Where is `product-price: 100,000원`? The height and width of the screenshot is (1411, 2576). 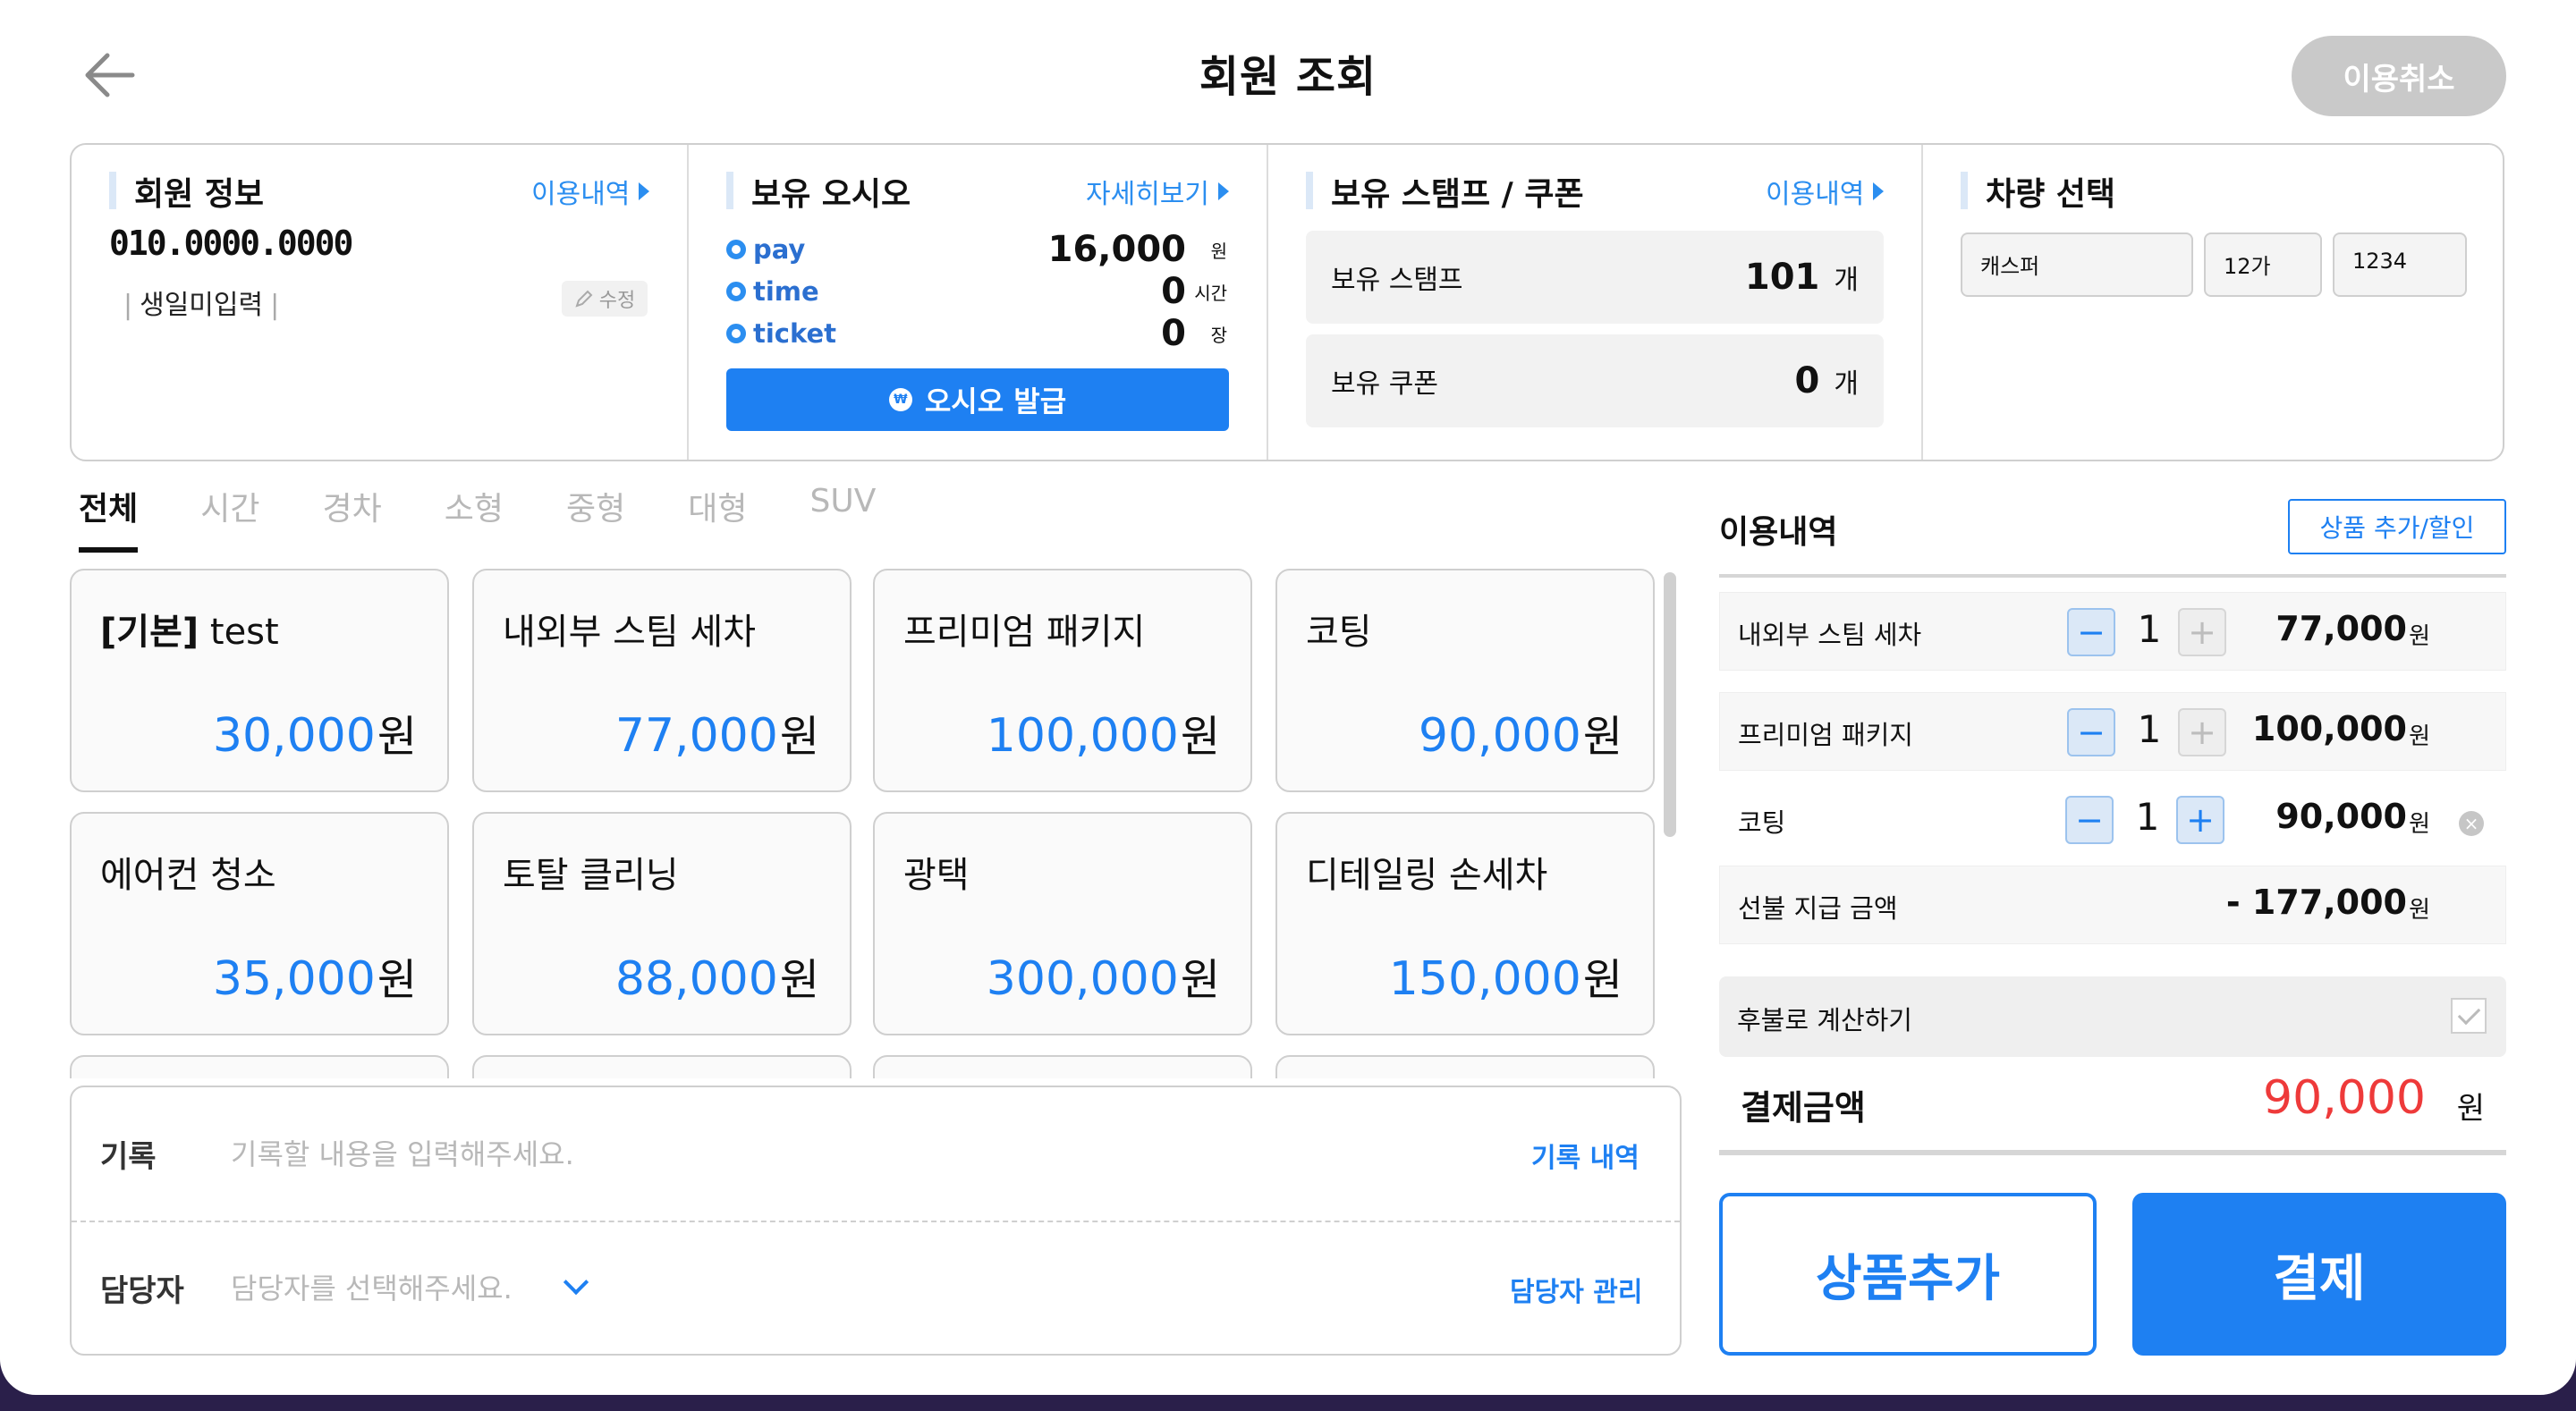
product-price: 100,000원 is located at coordinates (1103, 732).